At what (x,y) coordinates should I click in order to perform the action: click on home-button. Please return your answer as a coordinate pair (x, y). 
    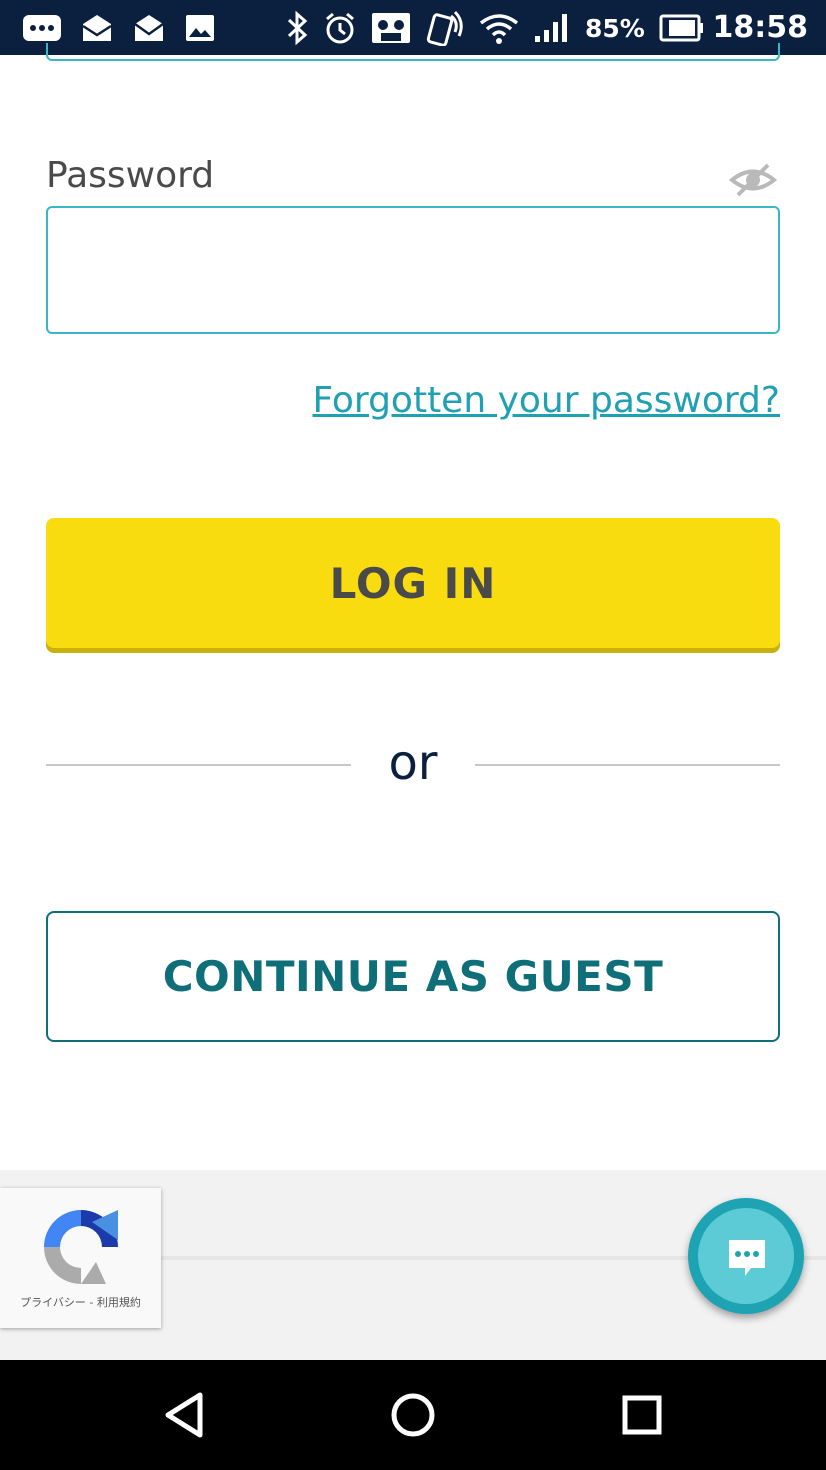
    Looking at the image, I should click on (413, 1415).